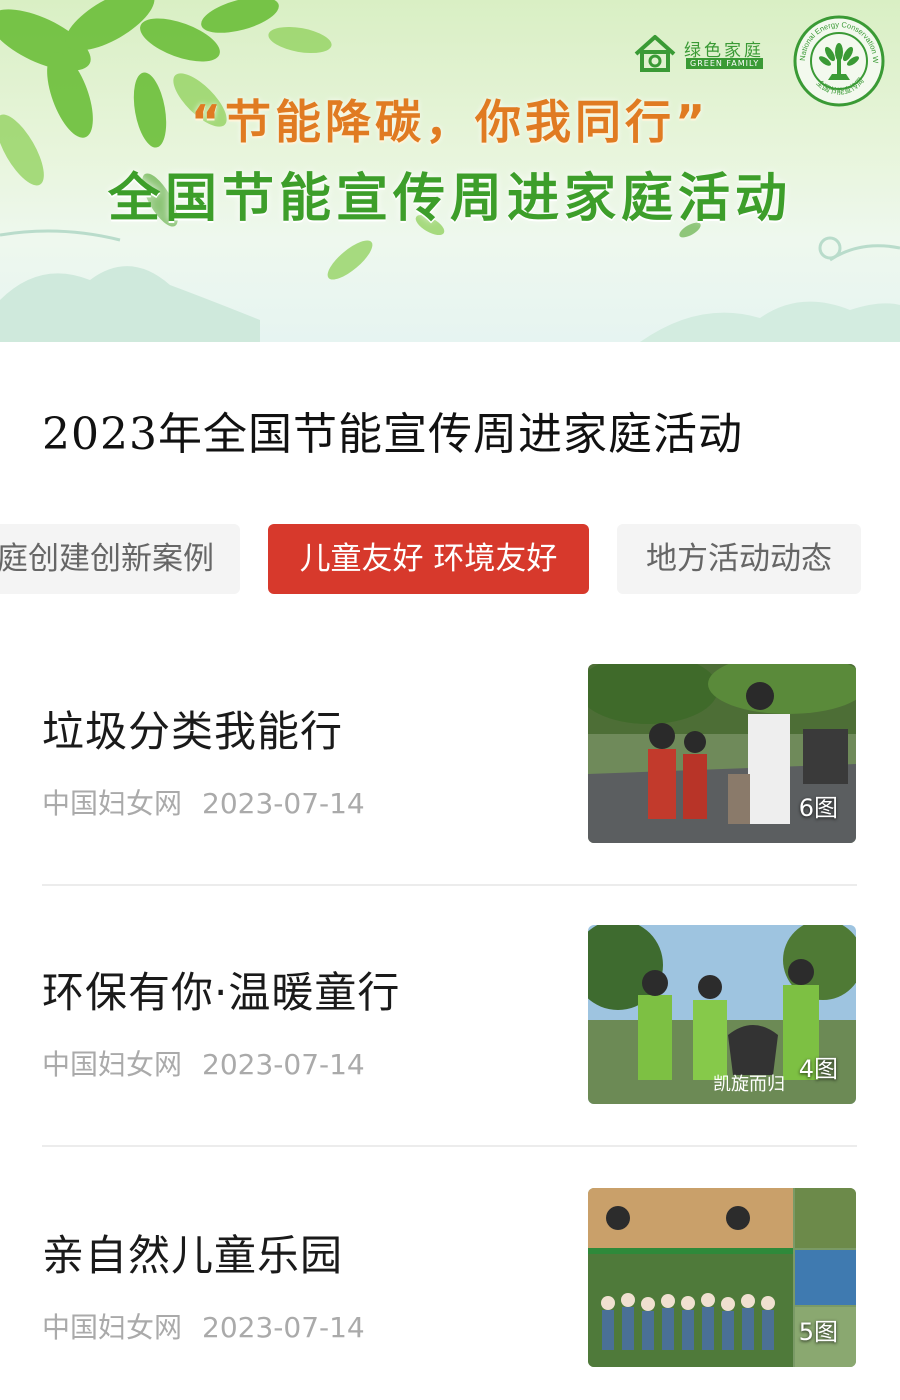 This screenshot has width=900, height=1400. I want to click on photo-caption: 凯旋而归, so click(749, 1084).